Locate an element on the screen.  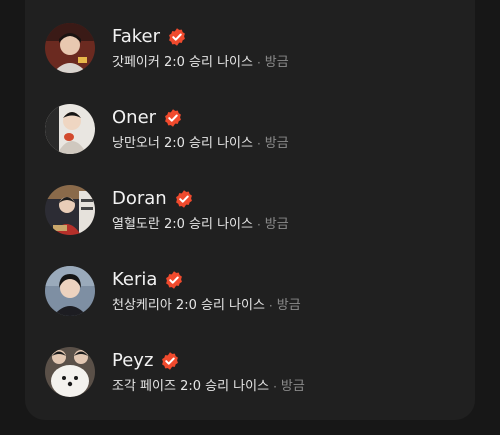
comment-text: 천상케리아 2:0 승리 나이스 is located at coordinates (188, 305).